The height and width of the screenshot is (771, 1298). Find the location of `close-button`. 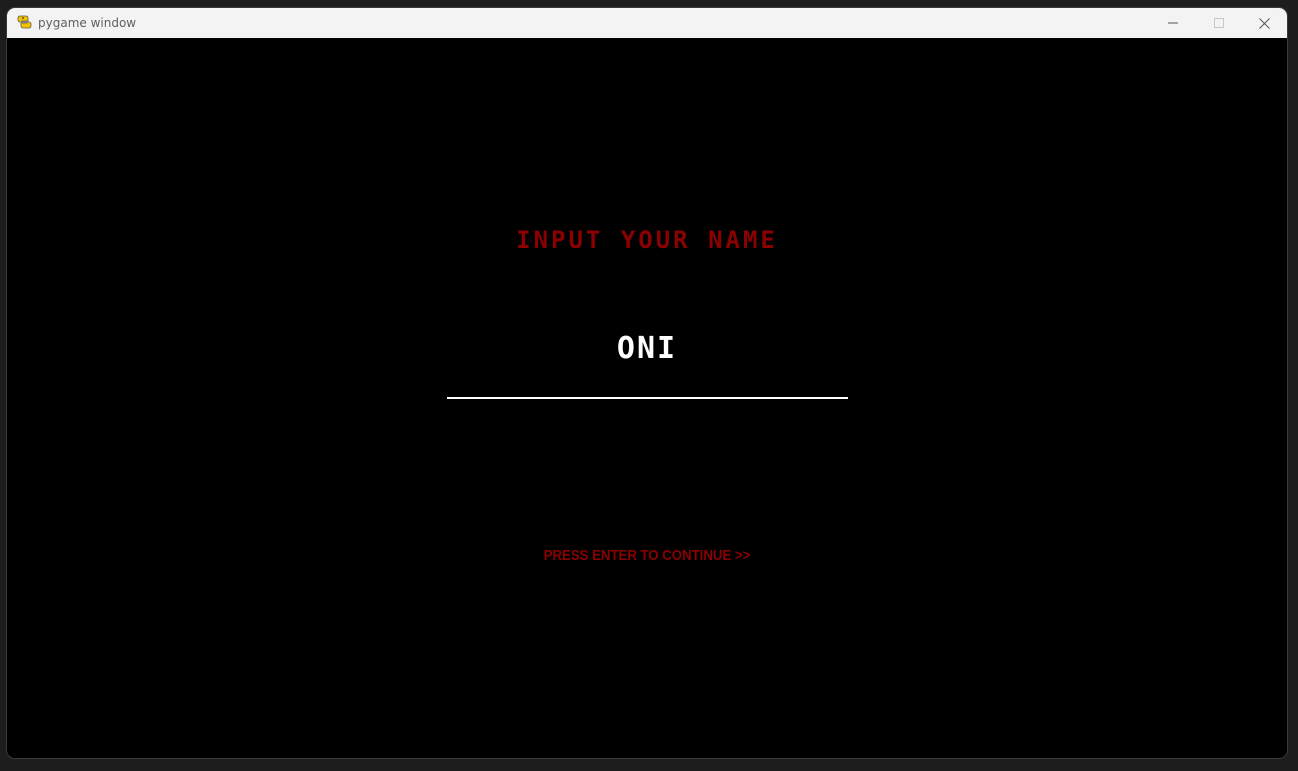

close-button is located at coordinates (1264, 23).